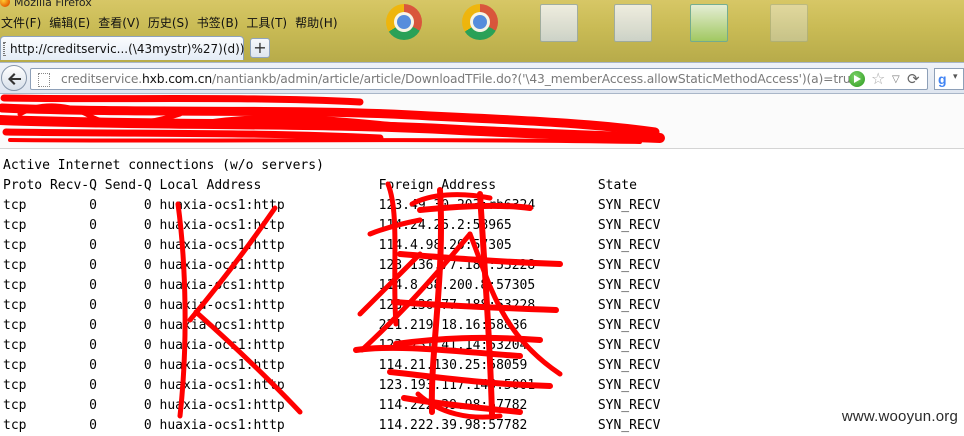 The width and height of the screenshot is (964, 436). What do you see at coordinates (102, 79) in the screenshot?
I see `url-prefix: creditservice.` at bounding box center [102, 79].